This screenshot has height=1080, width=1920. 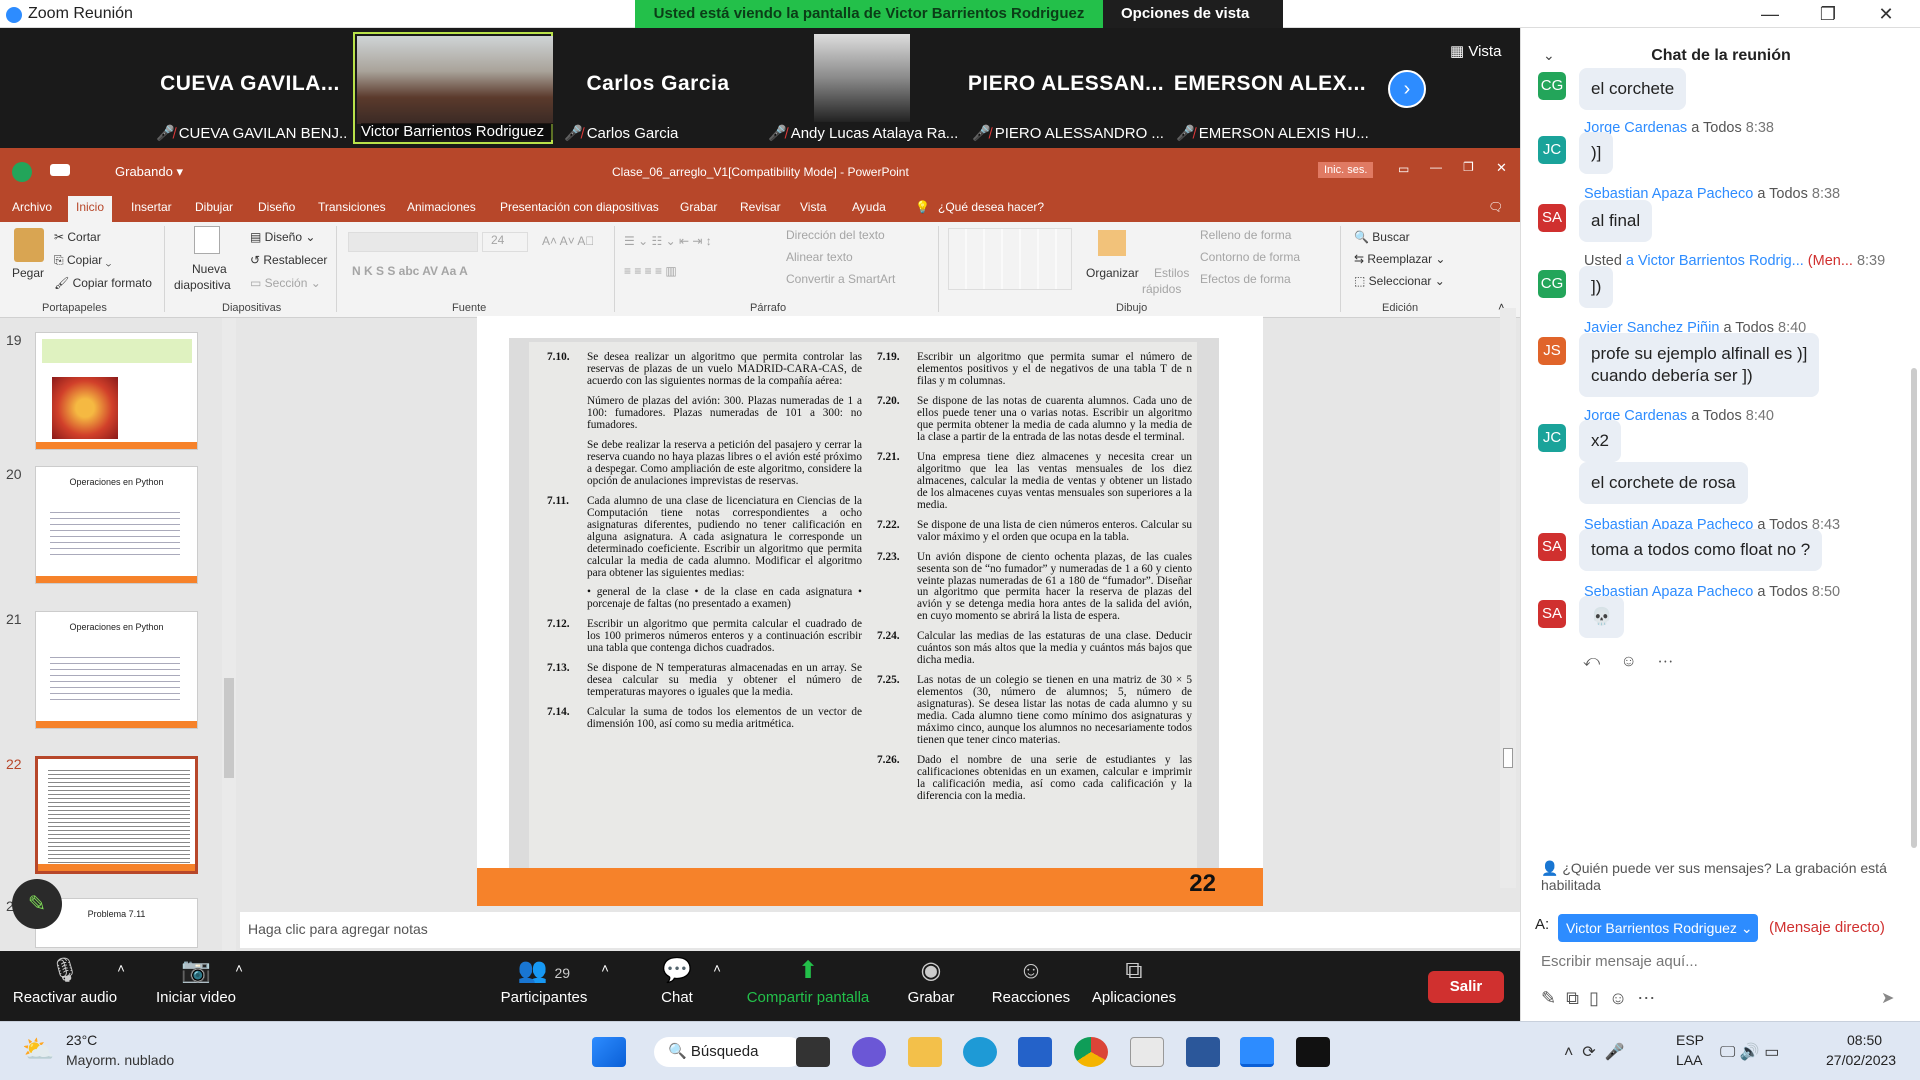 I want to click on message-actions: ⤺ ☺ ⋯, so click(x=1632, y=662).